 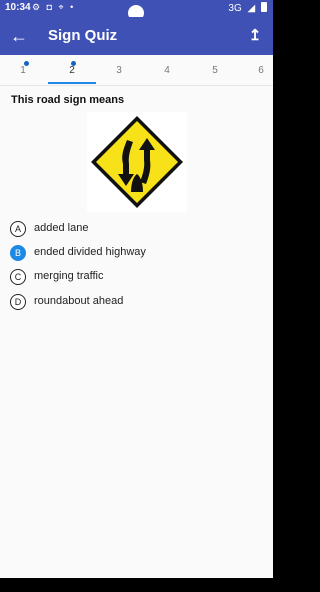 I want to click on option-b: B ended divided highway, so click(x=125, y=254).